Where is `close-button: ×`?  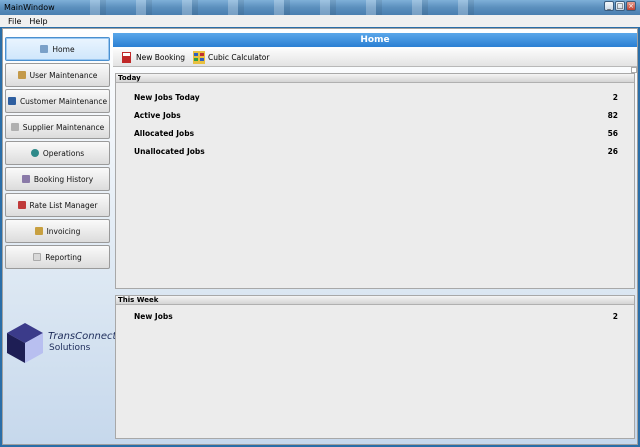 close-button: × is located at coordinates (631, 6).